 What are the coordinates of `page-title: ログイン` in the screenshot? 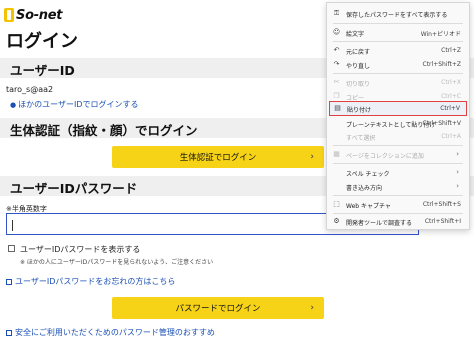 It's located at (42, 41).